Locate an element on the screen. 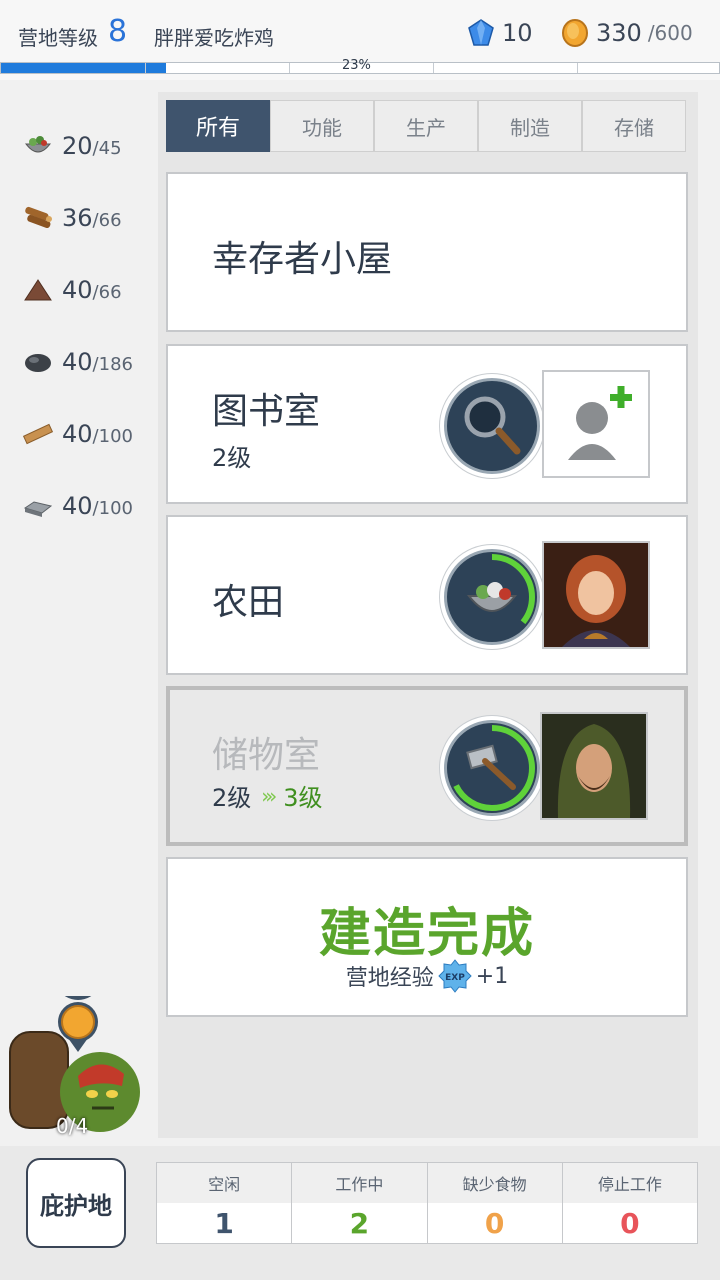  resource-wood: 36/66 is located at coordinates (87, 218).